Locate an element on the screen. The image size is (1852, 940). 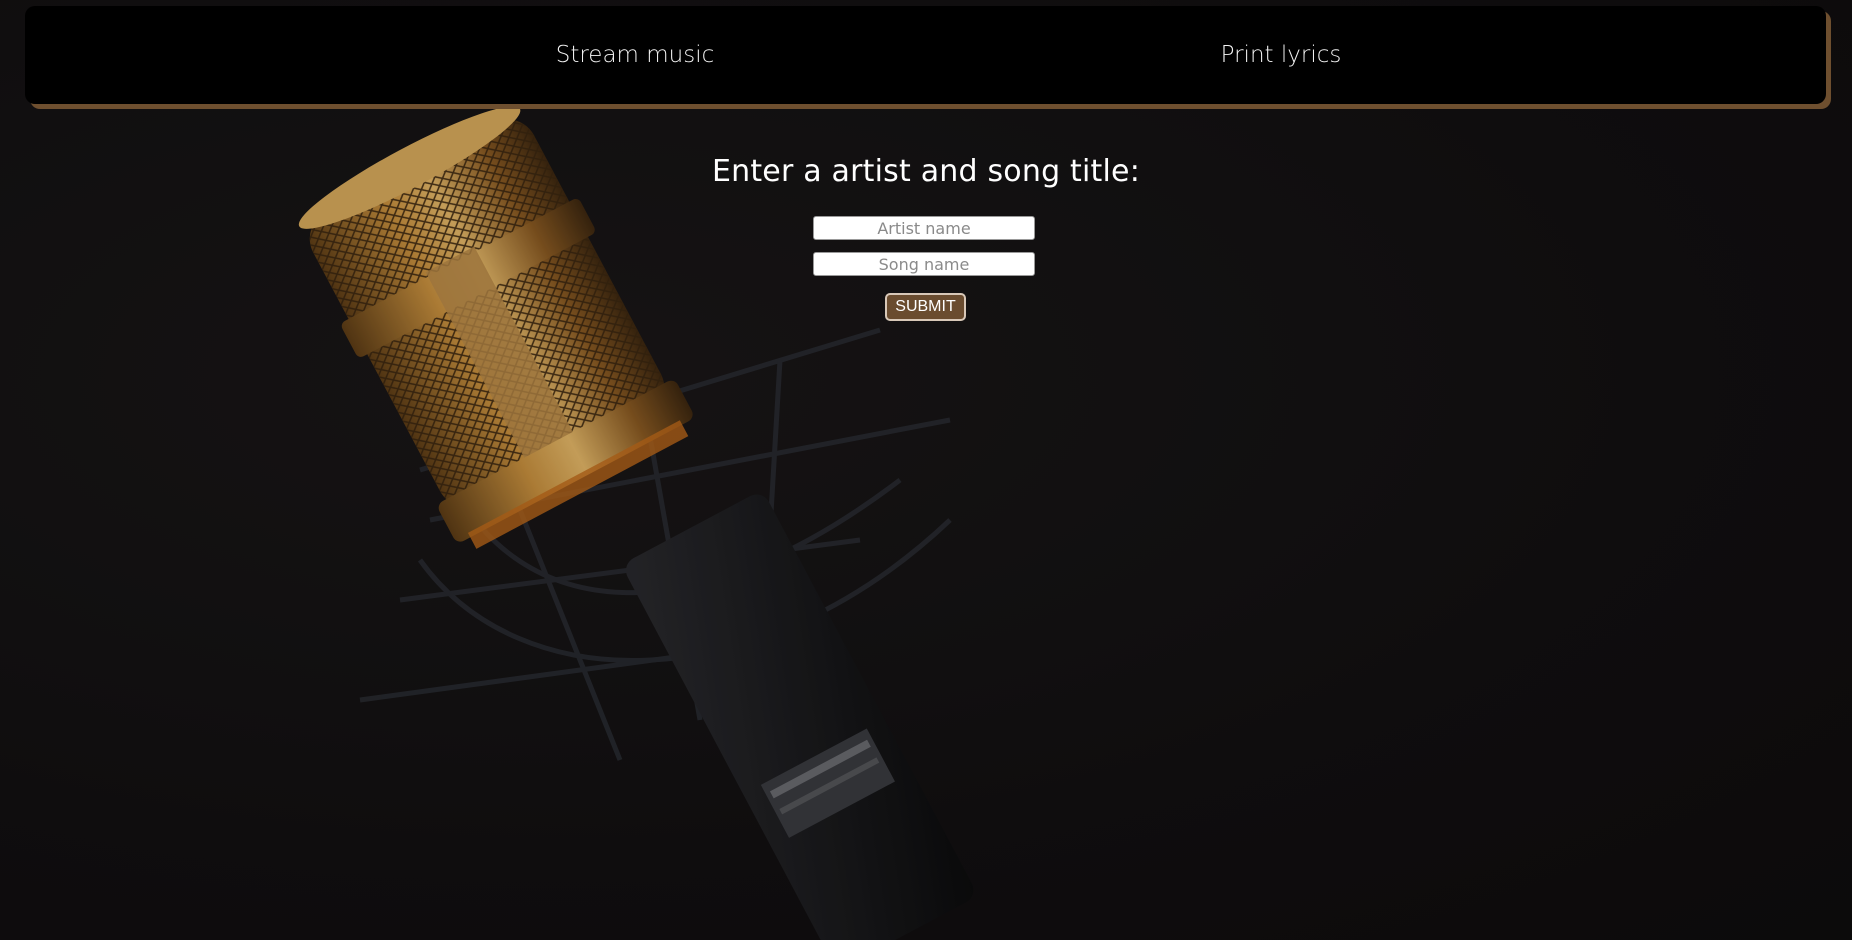
artist-name-input is located at coordinates (924, 228).